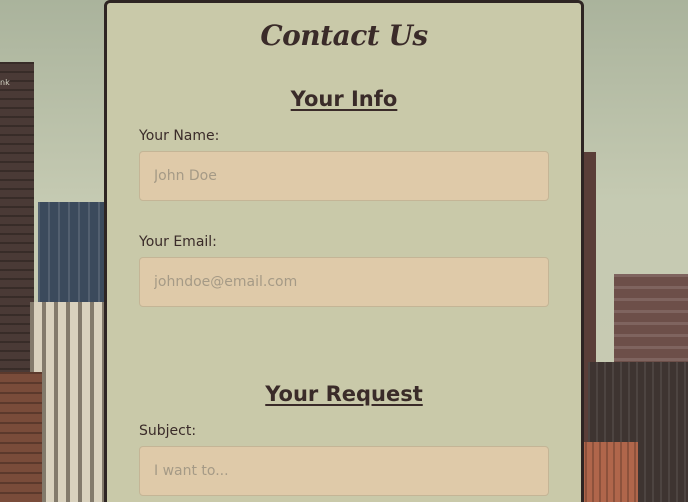 Image resolution: width=688 pixels, height=502 pixels. Describe the element at coordinates (168, 431) in the screenshot. I see `subject-label: Subject:` at that location.